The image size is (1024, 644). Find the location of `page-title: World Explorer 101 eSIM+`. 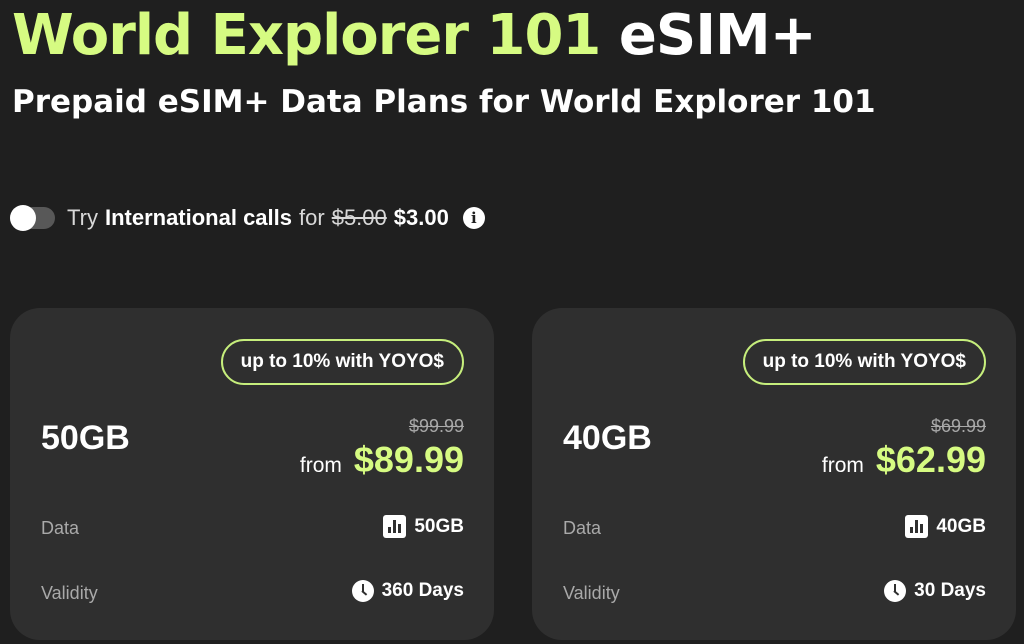

page-title: World Explorer 101 eSIM+ is located at coordinates (414, 36).